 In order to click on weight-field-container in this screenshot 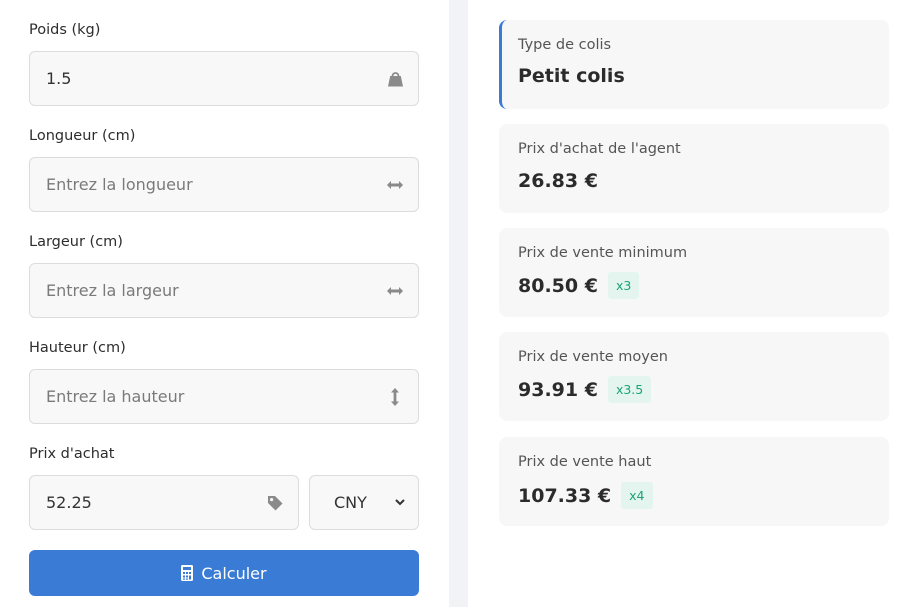, I will do `click(224, 78)`.